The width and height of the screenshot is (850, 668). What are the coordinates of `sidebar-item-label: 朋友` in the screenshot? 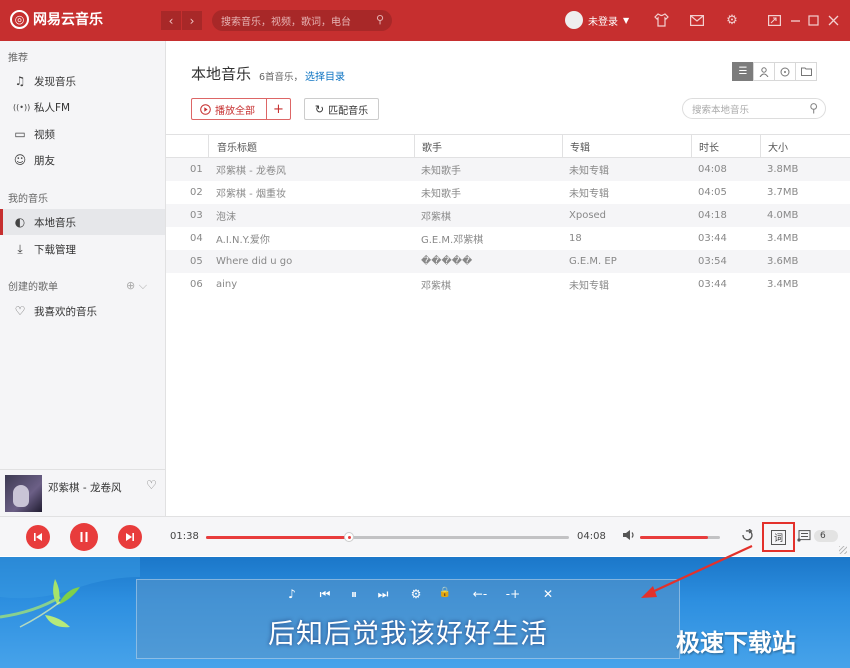 It's located at (44, 160).